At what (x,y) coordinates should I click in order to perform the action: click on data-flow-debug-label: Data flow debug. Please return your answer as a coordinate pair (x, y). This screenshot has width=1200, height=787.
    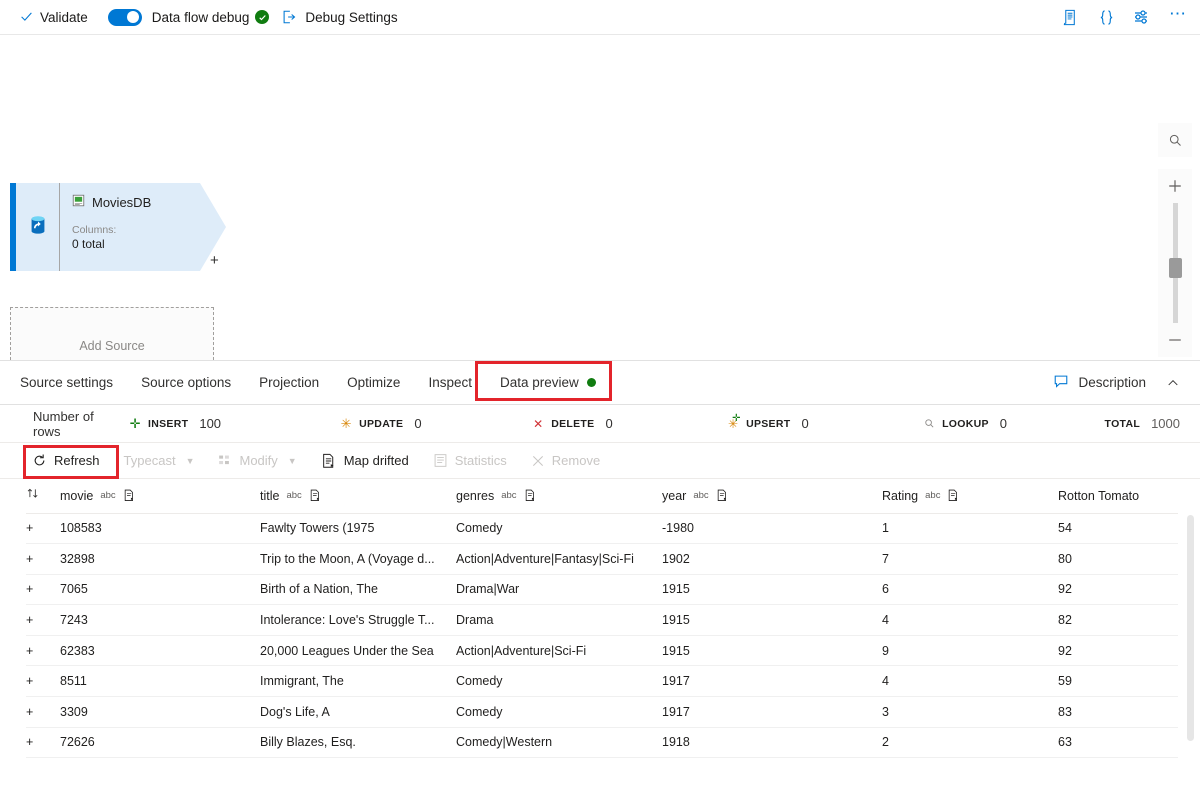
    Looking at the image, I should click on (200, 17).